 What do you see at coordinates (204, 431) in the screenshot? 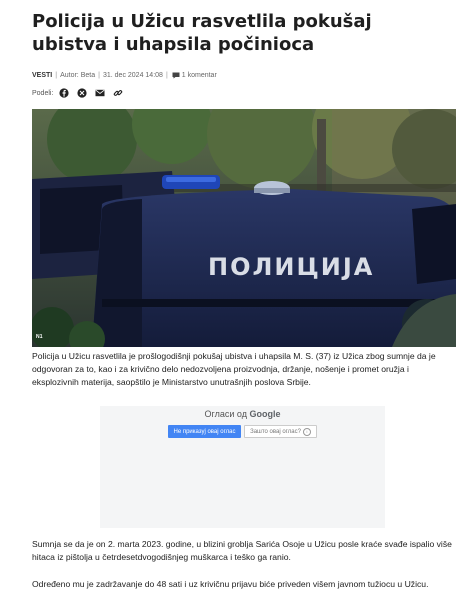
I see `stop-ad-button: Не приказуј овај оглас` at bounding box center [204, 431].